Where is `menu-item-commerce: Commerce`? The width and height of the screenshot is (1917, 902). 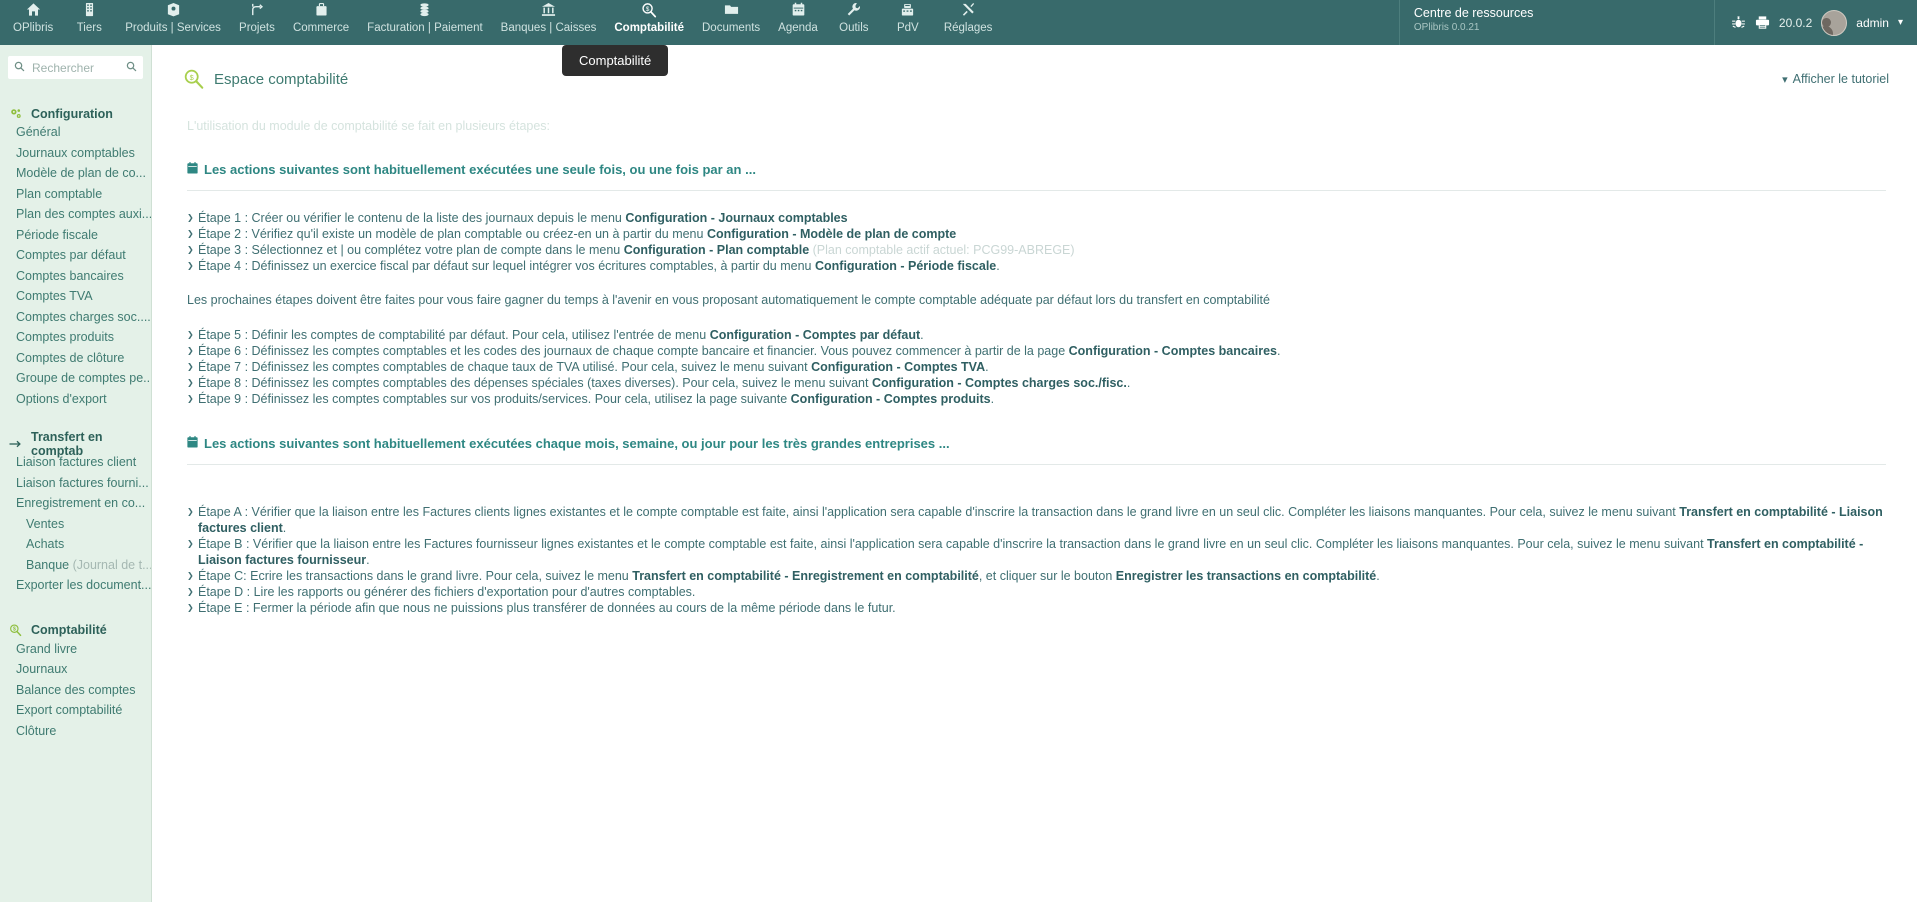 menu-item-commerce: Commerce is located at coordinates (321, 17).